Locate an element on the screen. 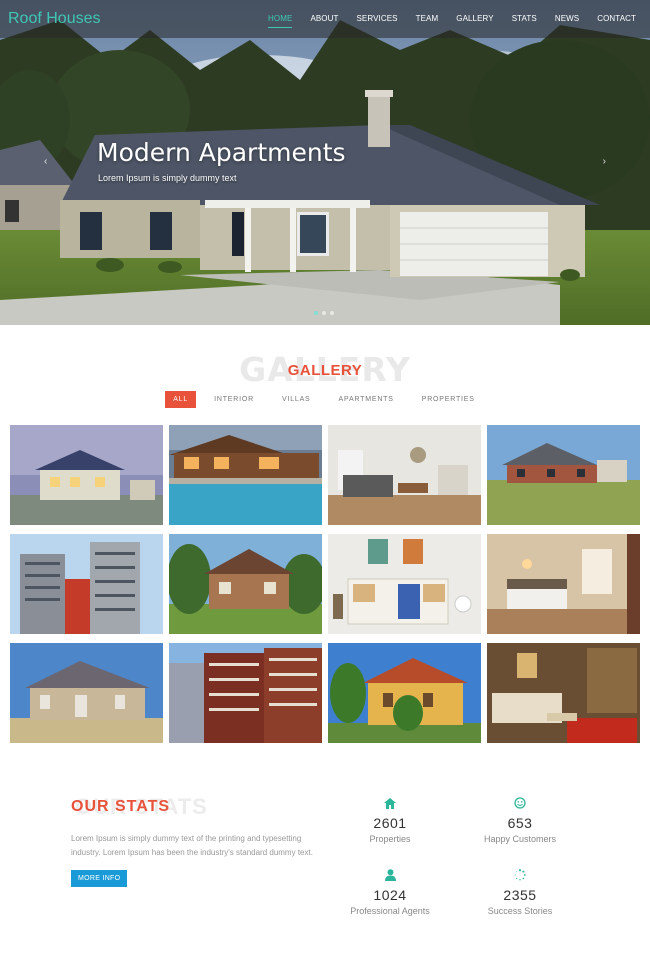  nav-services: SERVICES is located at coordinates (377, 21).